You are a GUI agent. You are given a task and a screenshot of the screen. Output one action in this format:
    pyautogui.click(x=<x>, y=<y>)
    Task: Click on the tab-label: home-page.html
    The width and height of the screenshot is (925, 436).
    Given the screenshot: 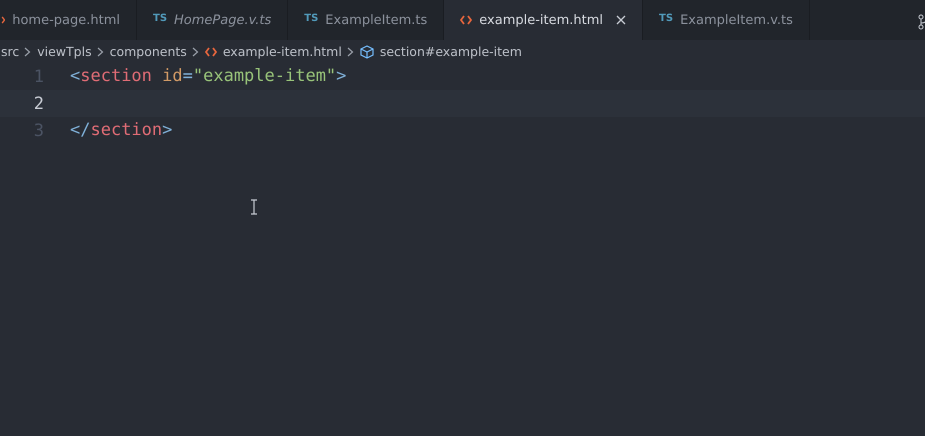 What is the action you would take?
    pyautogui.click(x=66, y=20)
    